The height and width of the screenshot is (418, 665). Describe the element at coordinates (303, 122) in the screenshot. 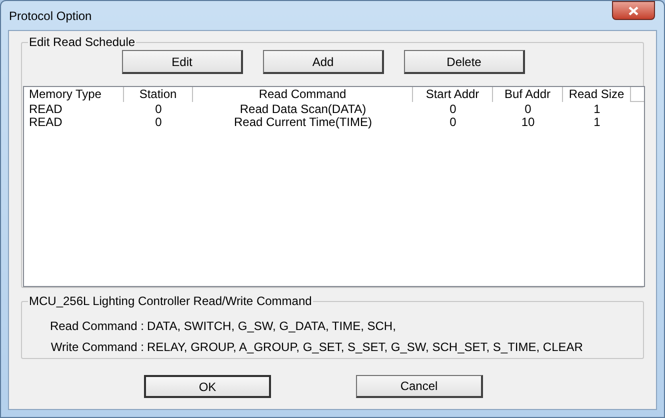

I see `table-cell-text: Read Current Time(TIME)` at that location.